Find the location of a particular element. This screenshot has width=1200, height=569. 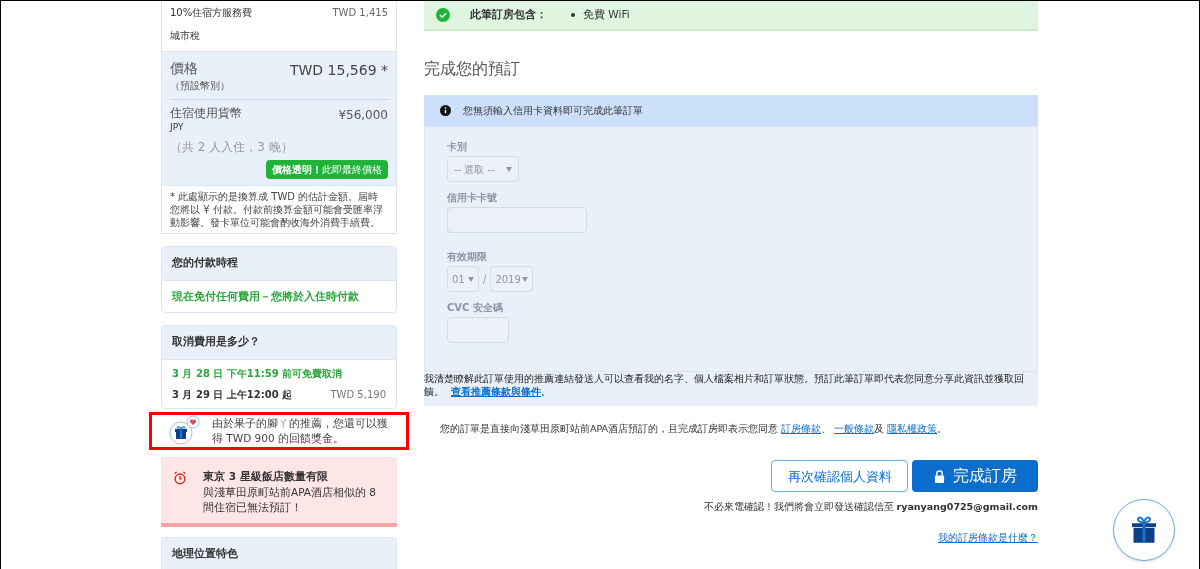

cancellation-date: 3 月 29 日 上午12:00 起 is located at coordinates (232, 394).